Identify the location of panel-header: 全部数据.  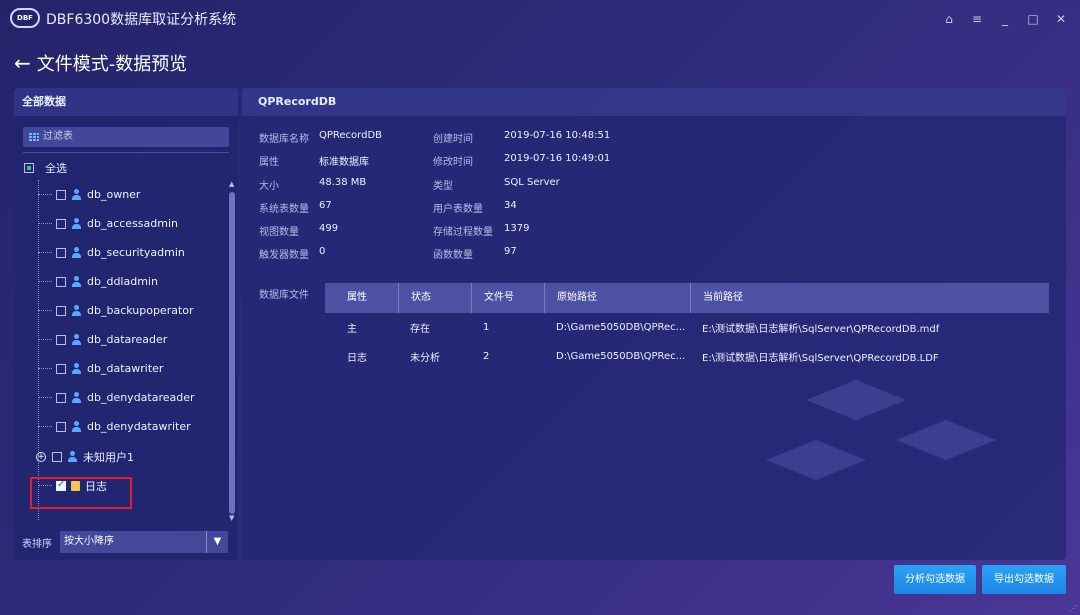
(126, 102).